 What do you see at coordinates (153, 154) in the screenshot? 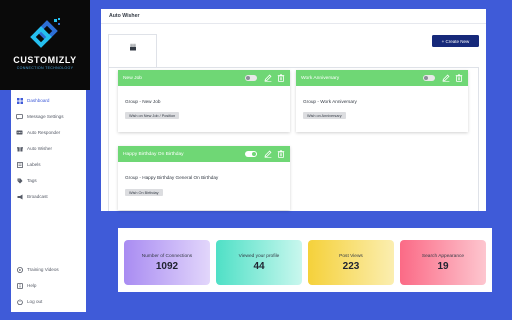
I see `card-title: Happy Birthday On Birthday` at bounding box center [153, 154].